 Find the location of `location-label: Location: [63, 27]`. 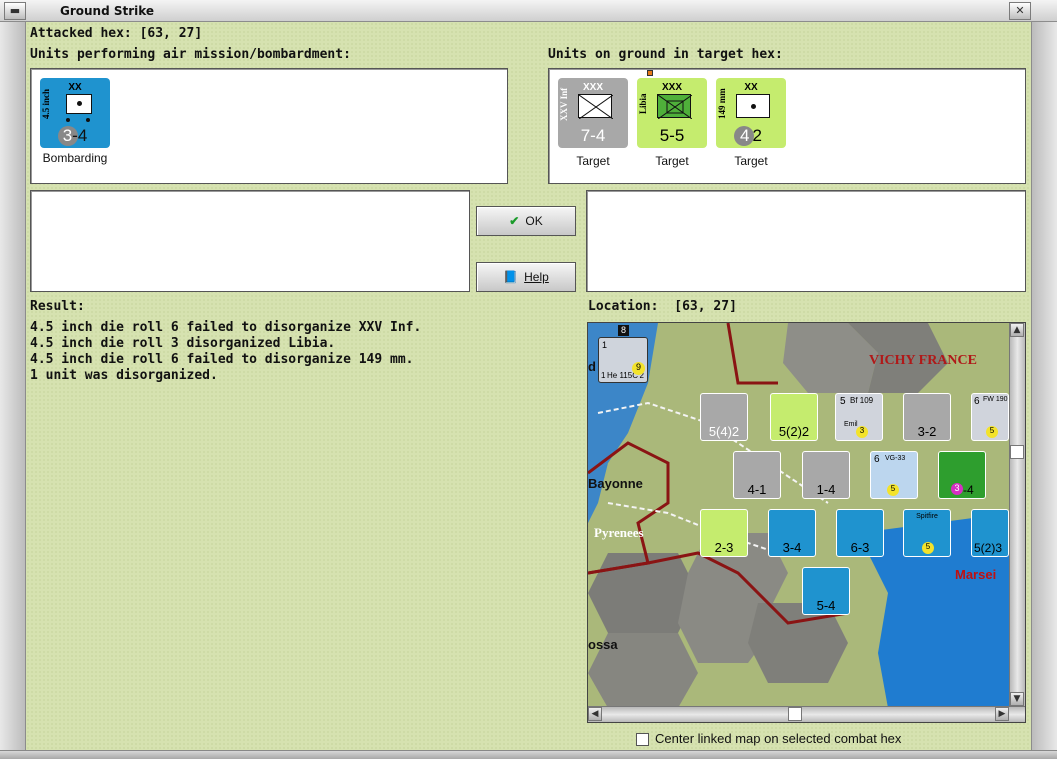

location-label: Location: [63, 27] is located at coordinates (662, 306).